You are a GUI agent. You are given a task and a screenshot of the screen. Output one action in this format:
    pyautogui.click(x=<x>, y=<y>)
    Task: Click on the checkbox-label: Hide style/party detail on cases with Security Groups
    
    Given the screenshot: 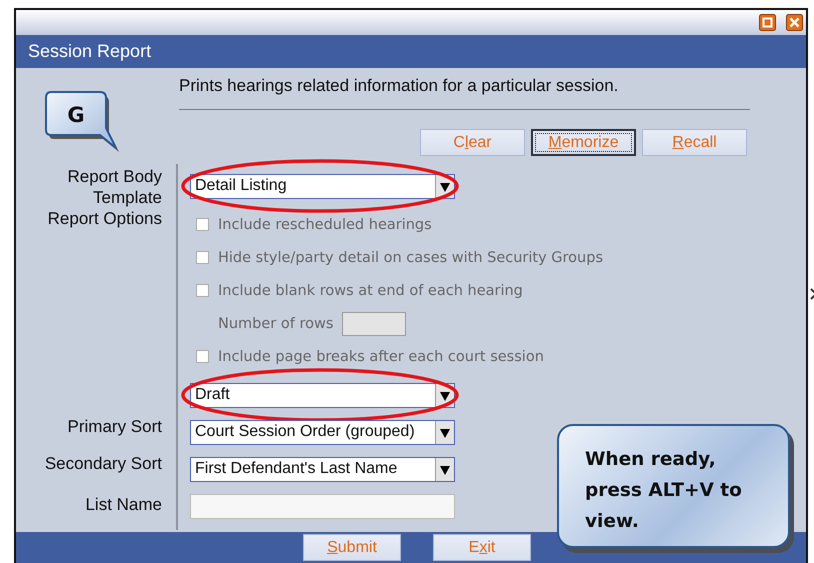 What is the action you would take?
    pyautogui.click(x=411, y=258)
    